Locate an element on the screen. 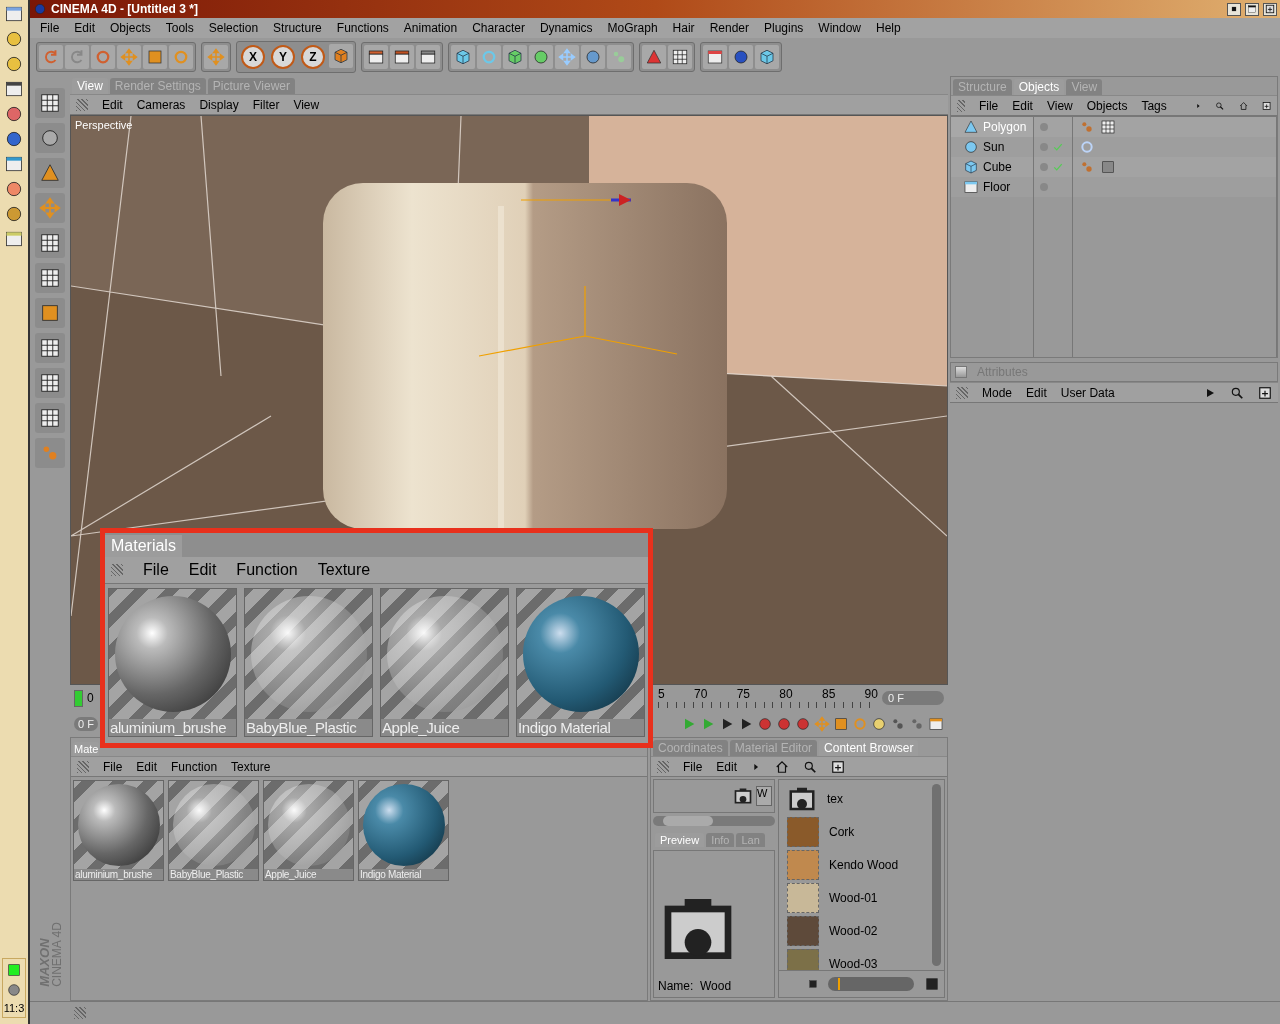 The image size is (1280, 1024). coordinate-system-button is located at coordinates (341, 56).